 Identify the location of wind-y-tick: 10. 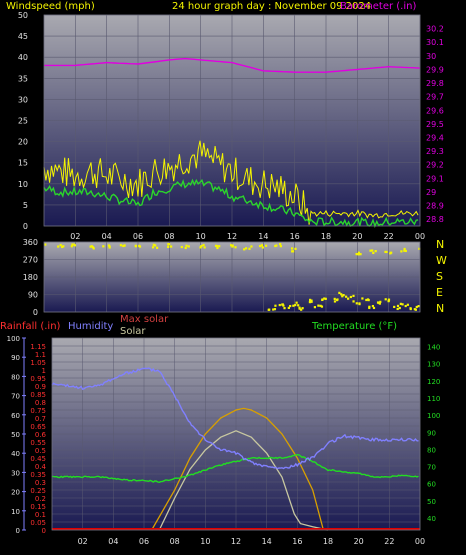
(23, 184).